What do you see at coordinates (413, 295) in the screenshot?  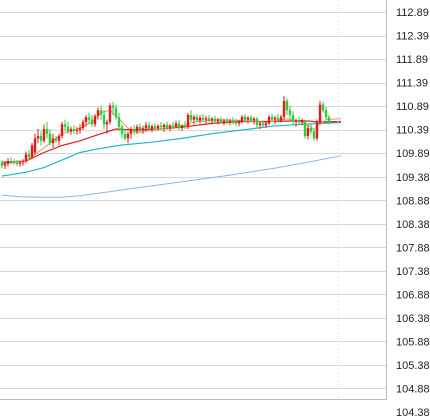 I see `y-tick-label: 106.88` at bounding box center [413, 295].